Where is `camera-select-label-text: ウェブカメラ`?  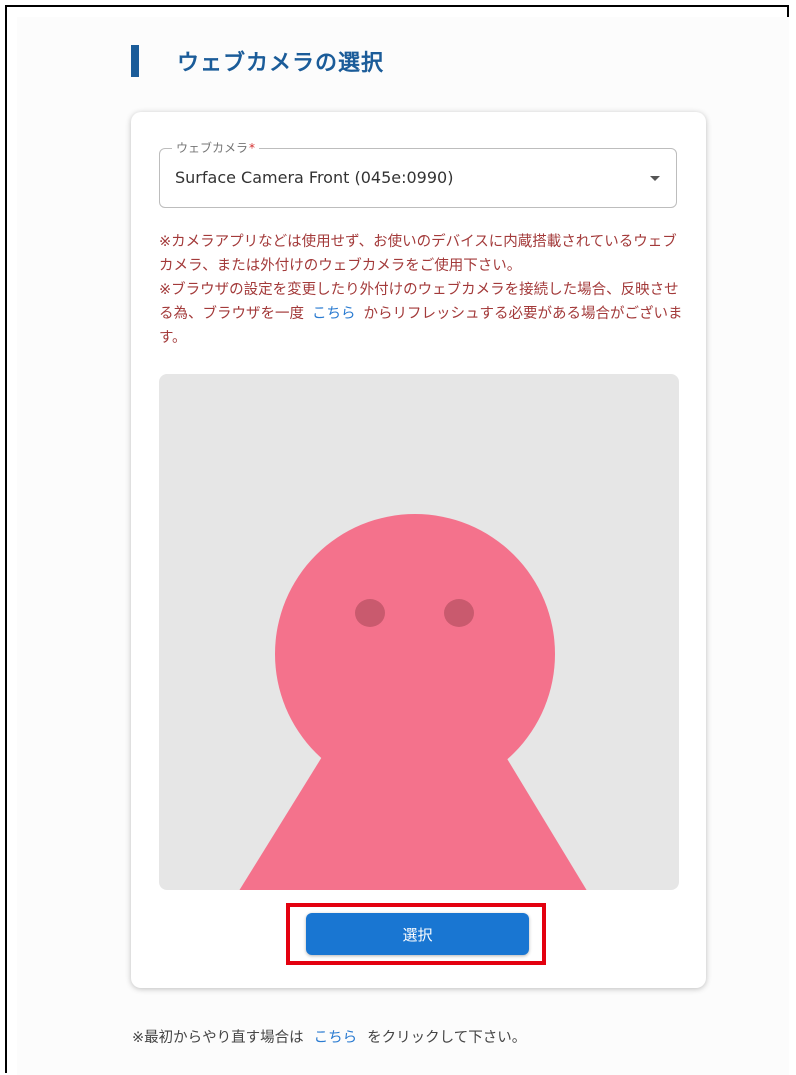
camera-select-label-text: ウェブカメラ is located at coordinates (212, 148).